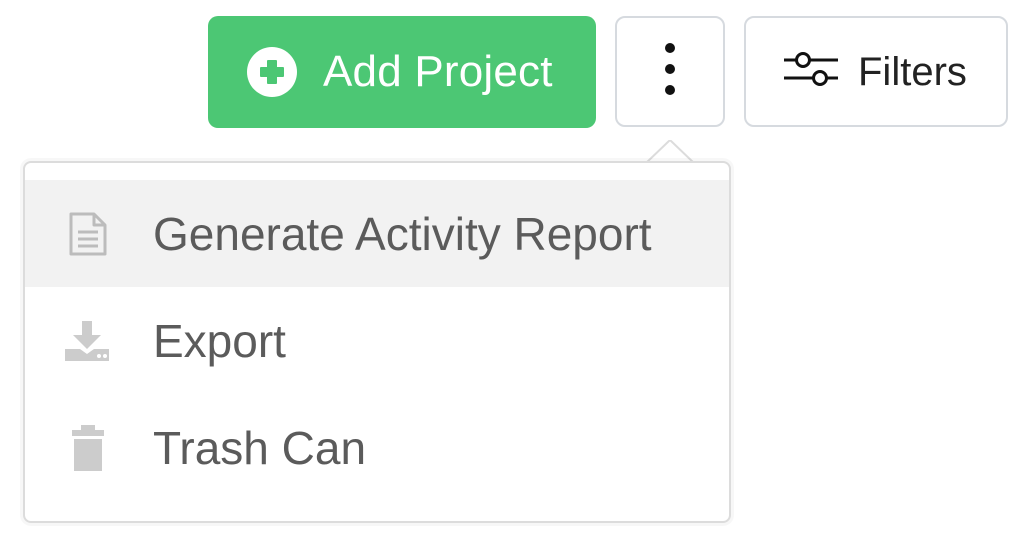 Image resolution: width=1028 pixels, height=544 pixels. I want to click on vertical-ellipsis-icon, so click(670, 71).